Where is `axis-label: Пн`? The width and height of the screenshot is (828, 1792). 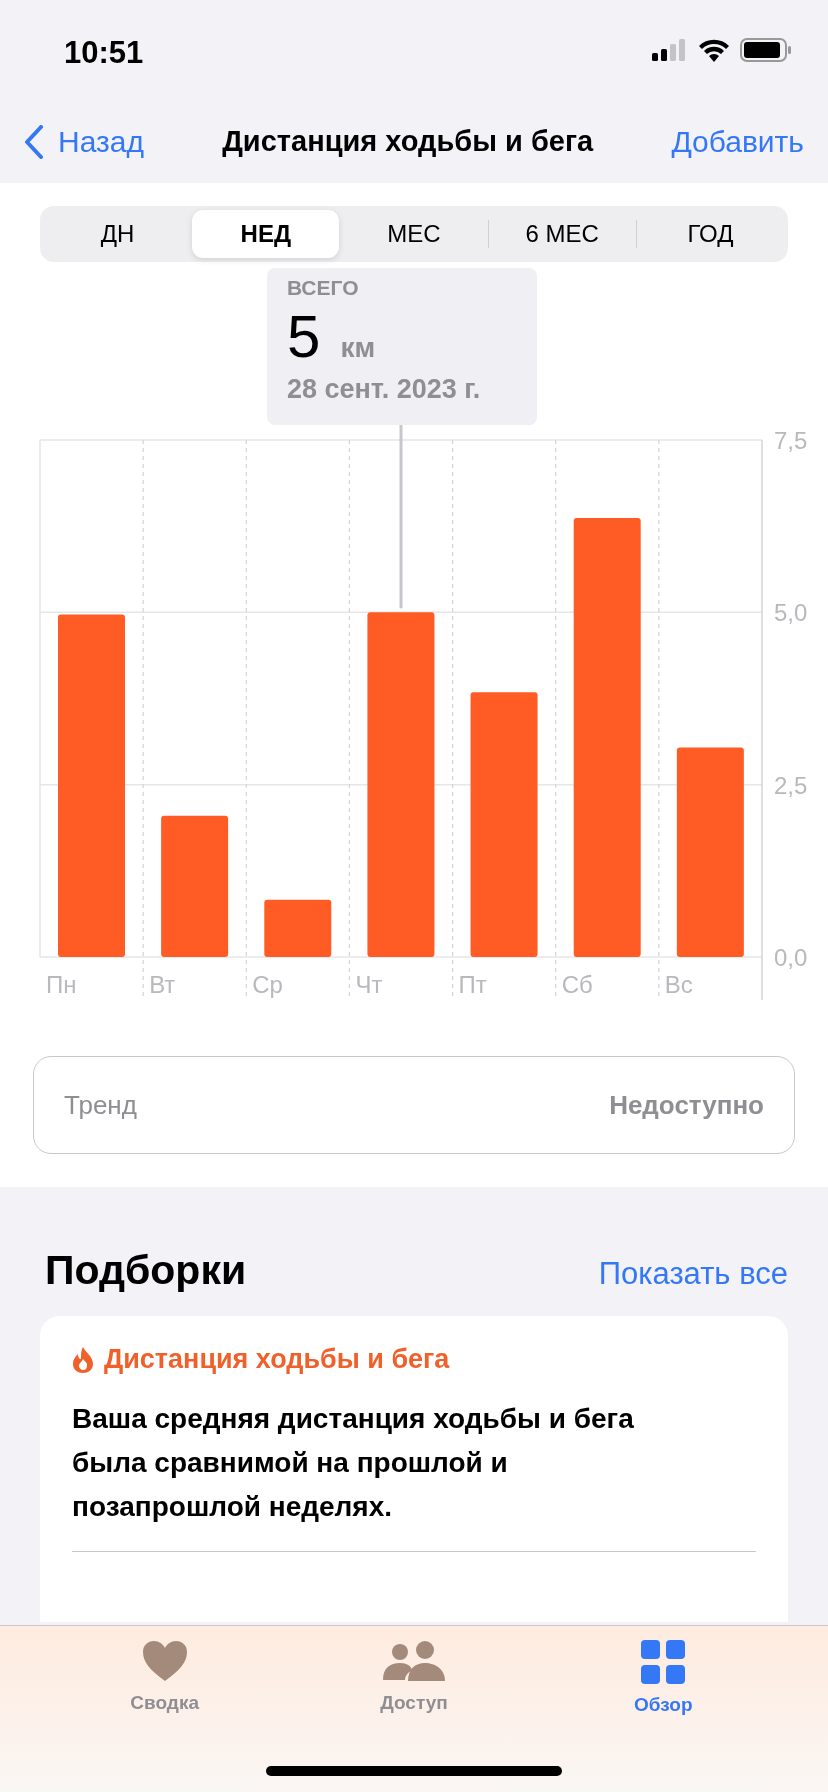
axis-label: Пн is located at coordinates (61, 984).